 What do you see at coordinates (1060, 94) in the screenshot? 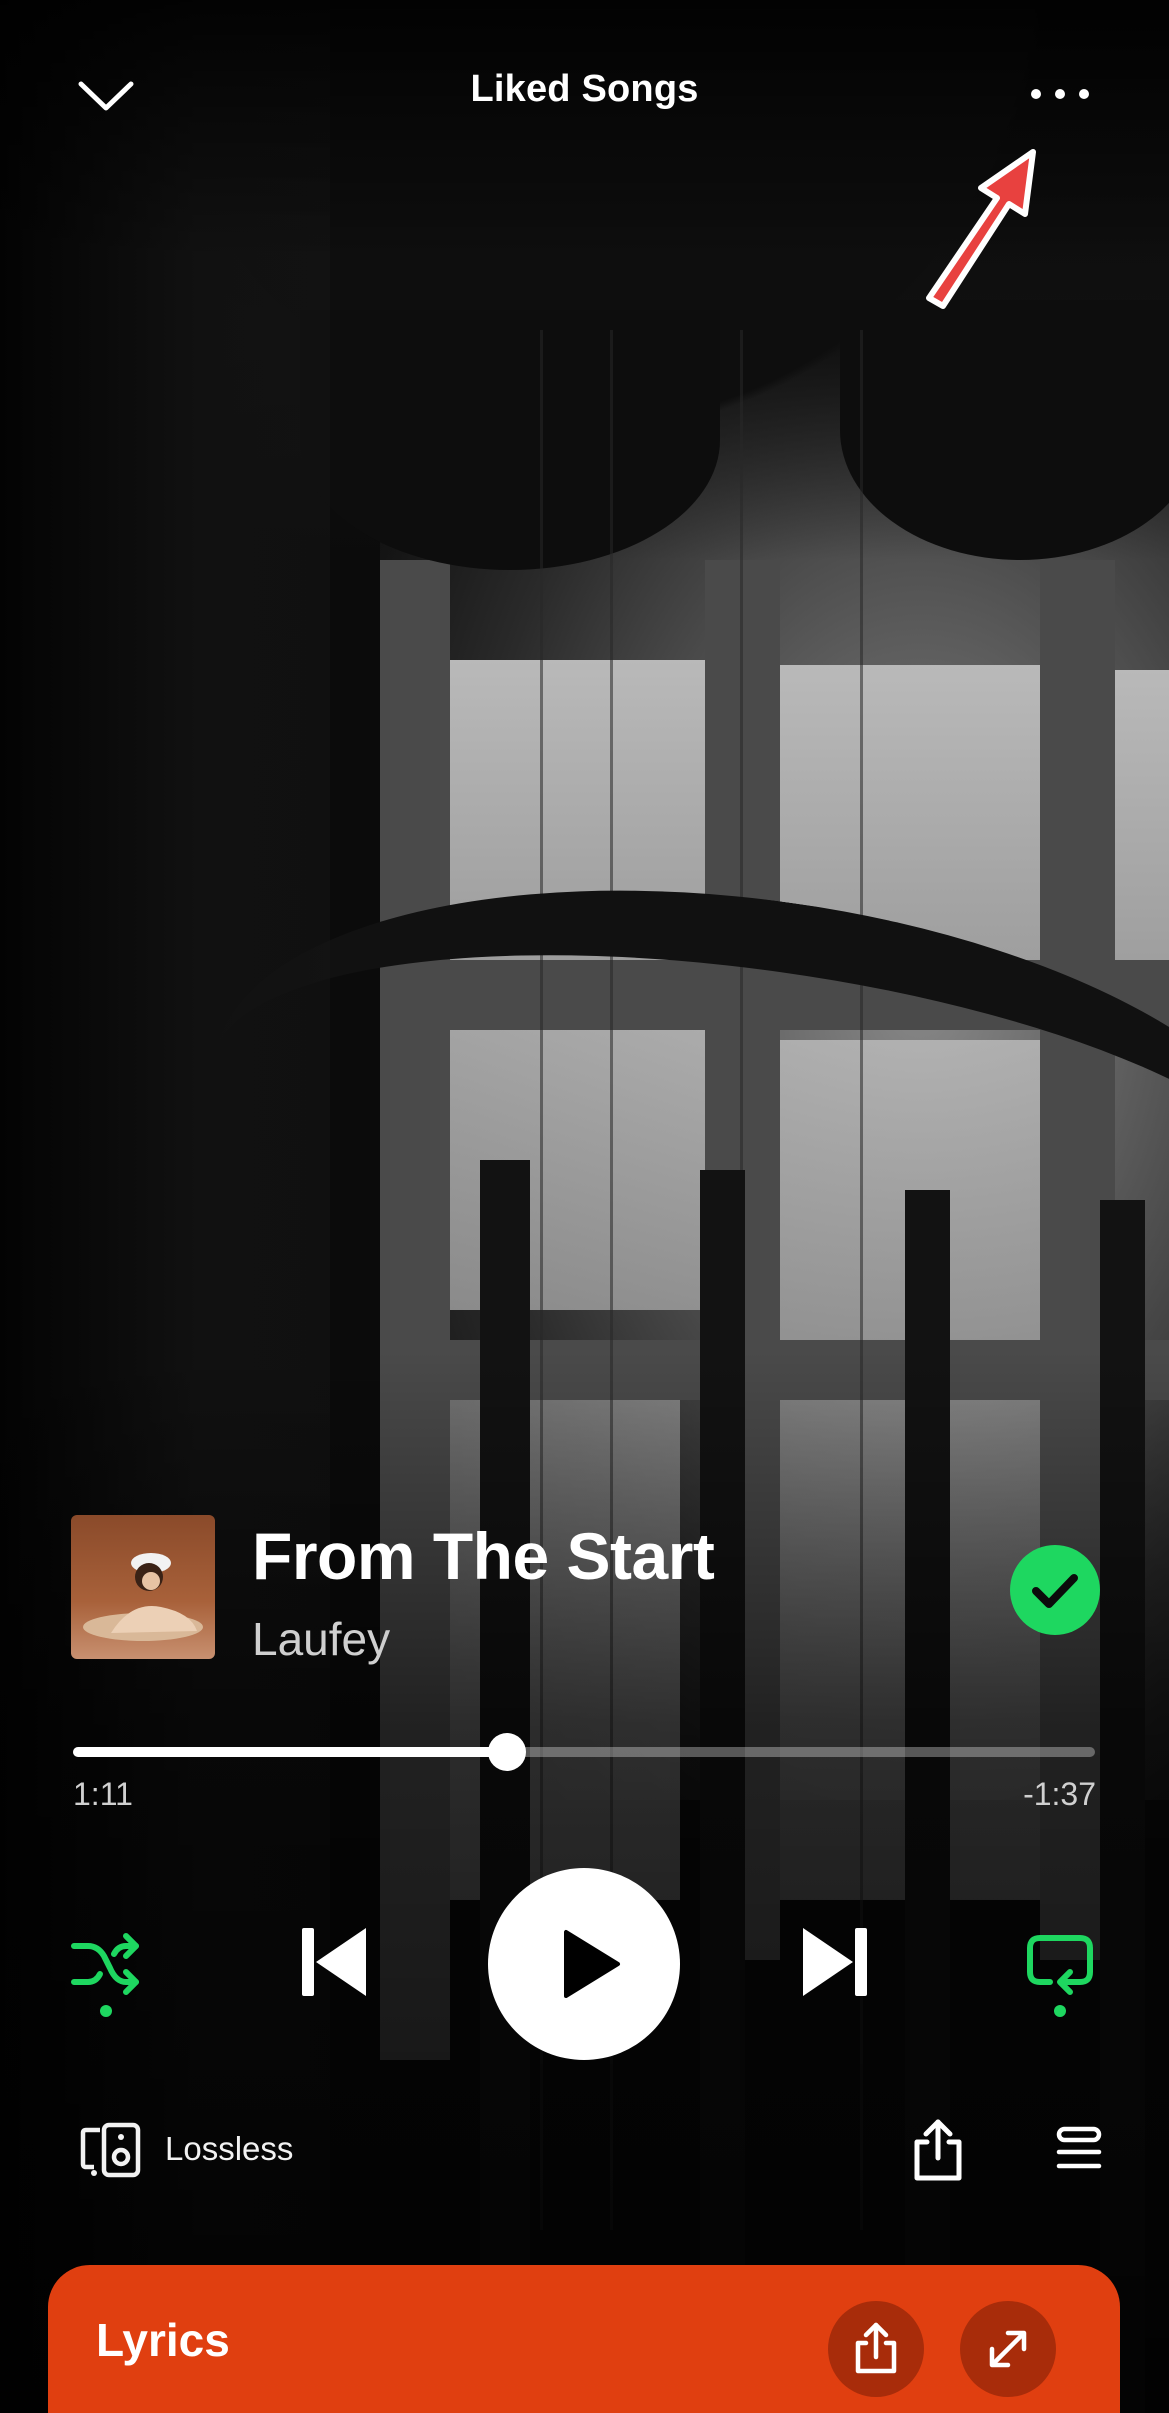
I see `more-options-icon` at bounding box center [1060, 94].